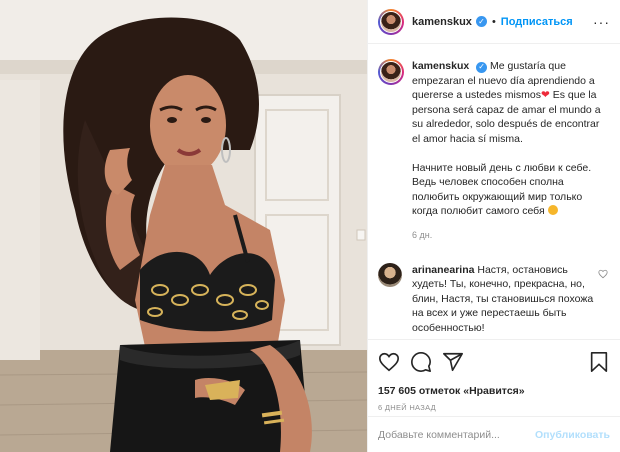 The height and width of the screenshot is (452, 620). Describe the element at coordinates (389, 362) in the screenshot. I see `heart-icon` at that location.